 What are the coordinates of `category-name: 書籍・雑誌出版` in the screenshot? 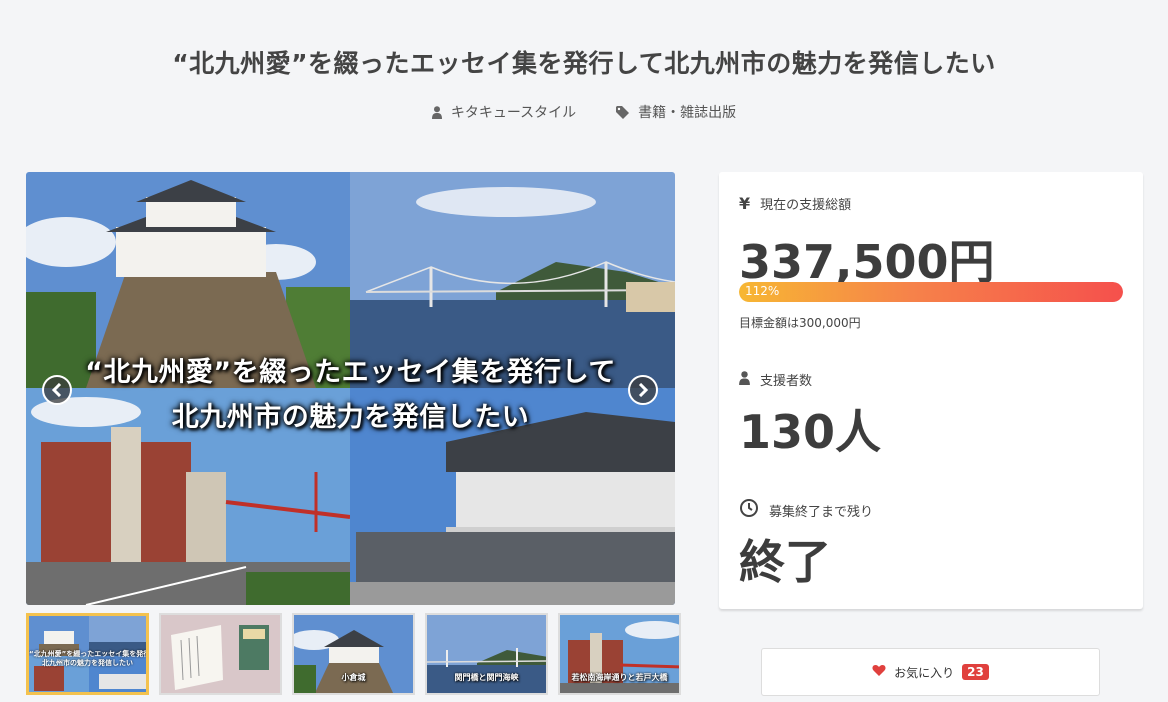 It's located at (687, 113).